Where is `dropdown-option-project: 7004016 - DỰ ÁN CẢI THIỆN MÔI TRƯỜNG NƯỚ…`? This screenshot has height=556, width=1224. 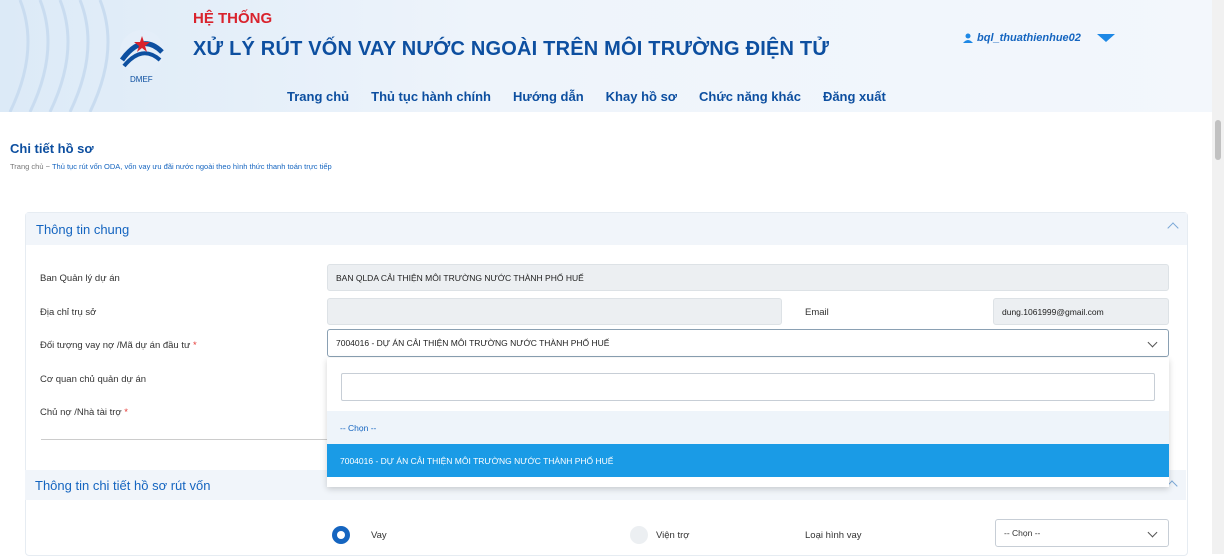 dropdown-option-project: 7004016 - DỰ ÁN CẢI THIỆN MÔI TRƯỜNG NƯỚ… is located at coordinates (748, 460).